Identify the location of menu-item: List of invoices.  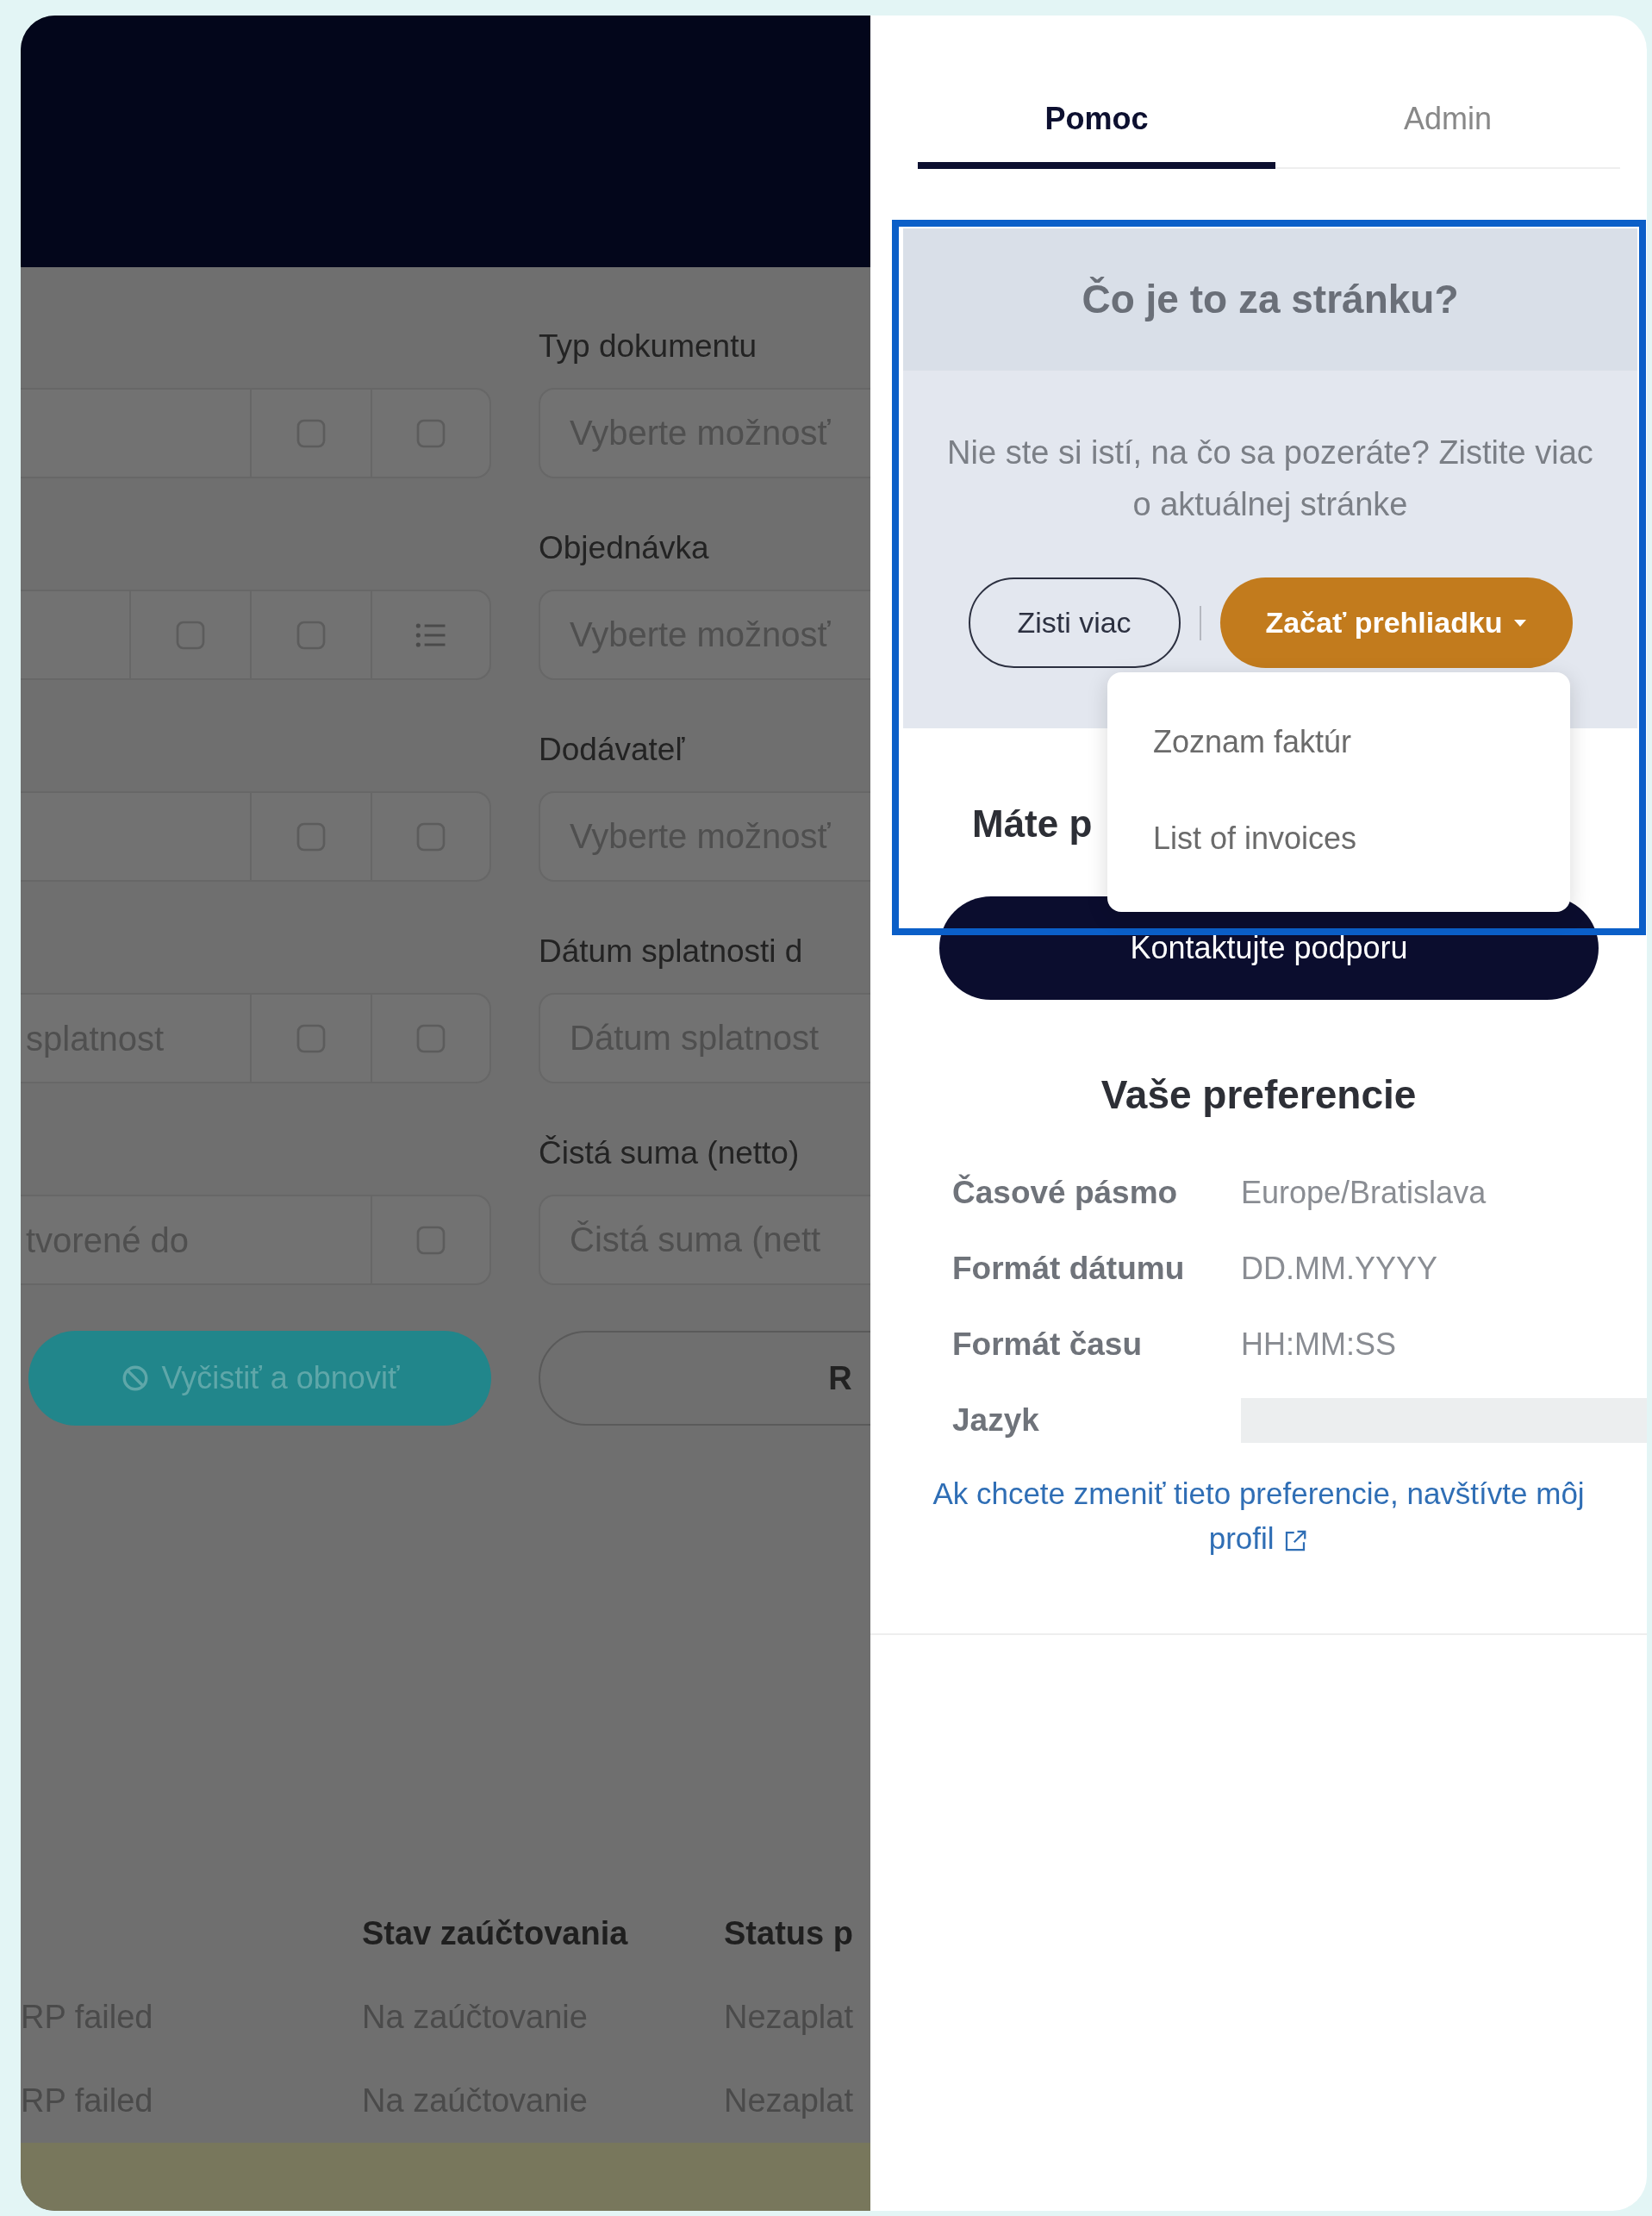
(1232, 838).